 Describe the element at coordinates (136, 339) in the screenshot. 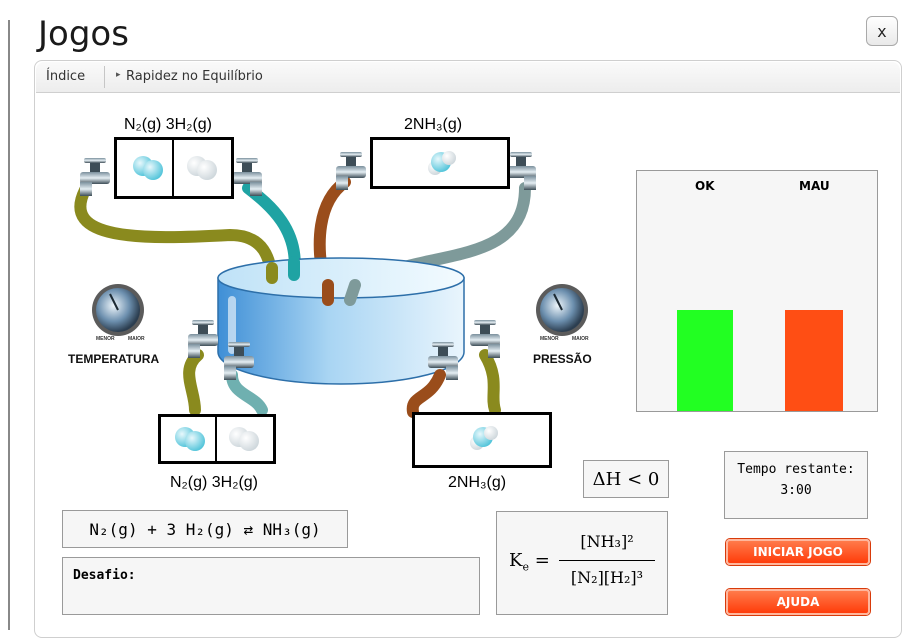

I see `temperature-max-label: MAIOR` at that location.